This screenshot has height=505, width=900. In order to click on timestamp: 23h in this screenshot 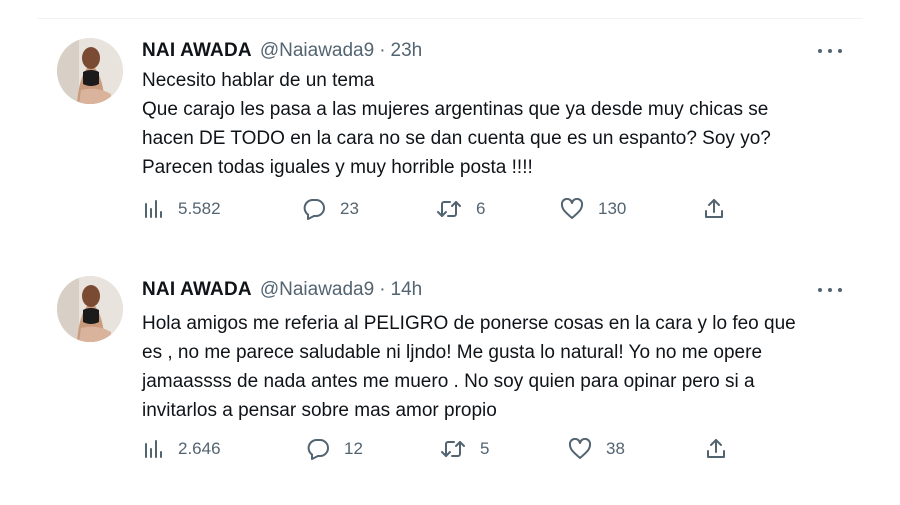, I will do `click(407, 51)`.